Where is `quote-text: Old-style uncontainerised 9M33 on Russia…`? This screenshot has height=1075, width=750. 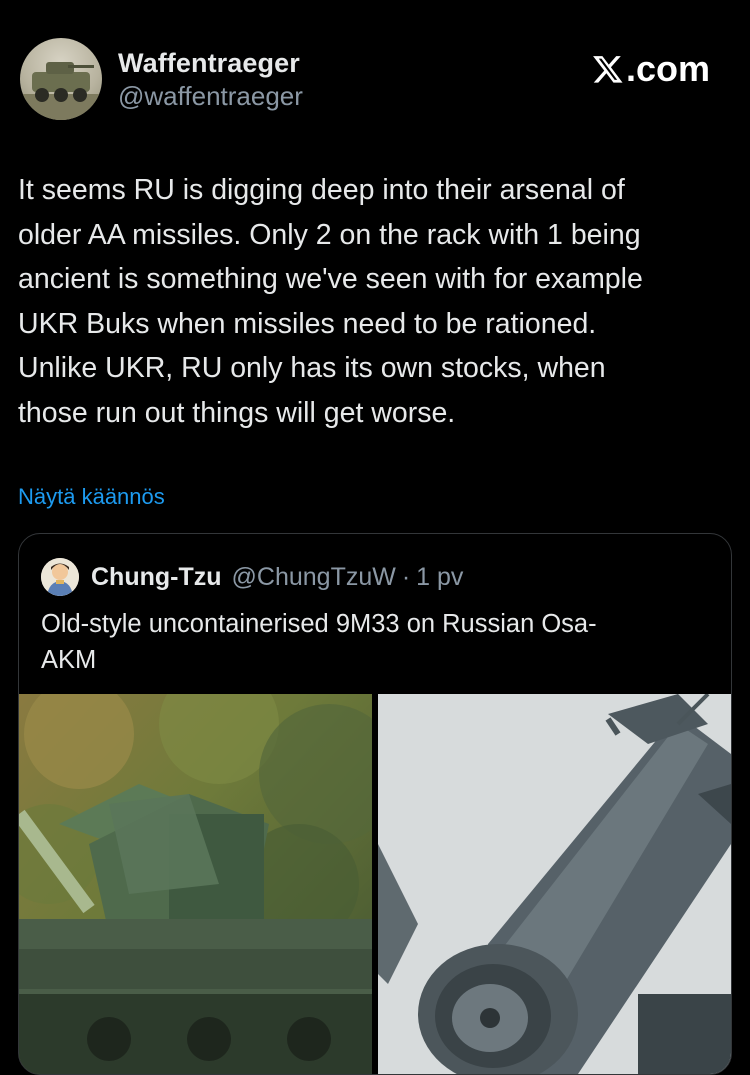
quote-text: Old-style uncontainerised 9M33 on Russia… is located at coordinates (319, 642).